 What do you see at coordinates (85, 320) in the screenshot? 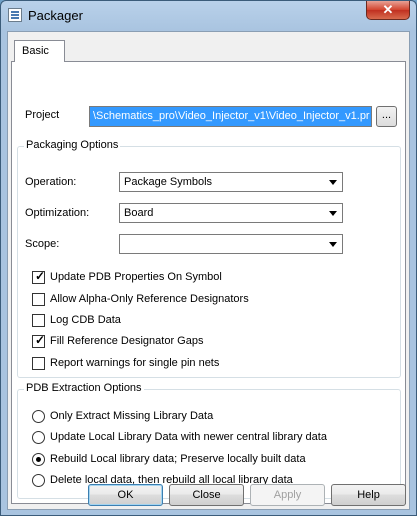
I see `checkbox-label: Log CDB Data` at bounding box center [85, 320].